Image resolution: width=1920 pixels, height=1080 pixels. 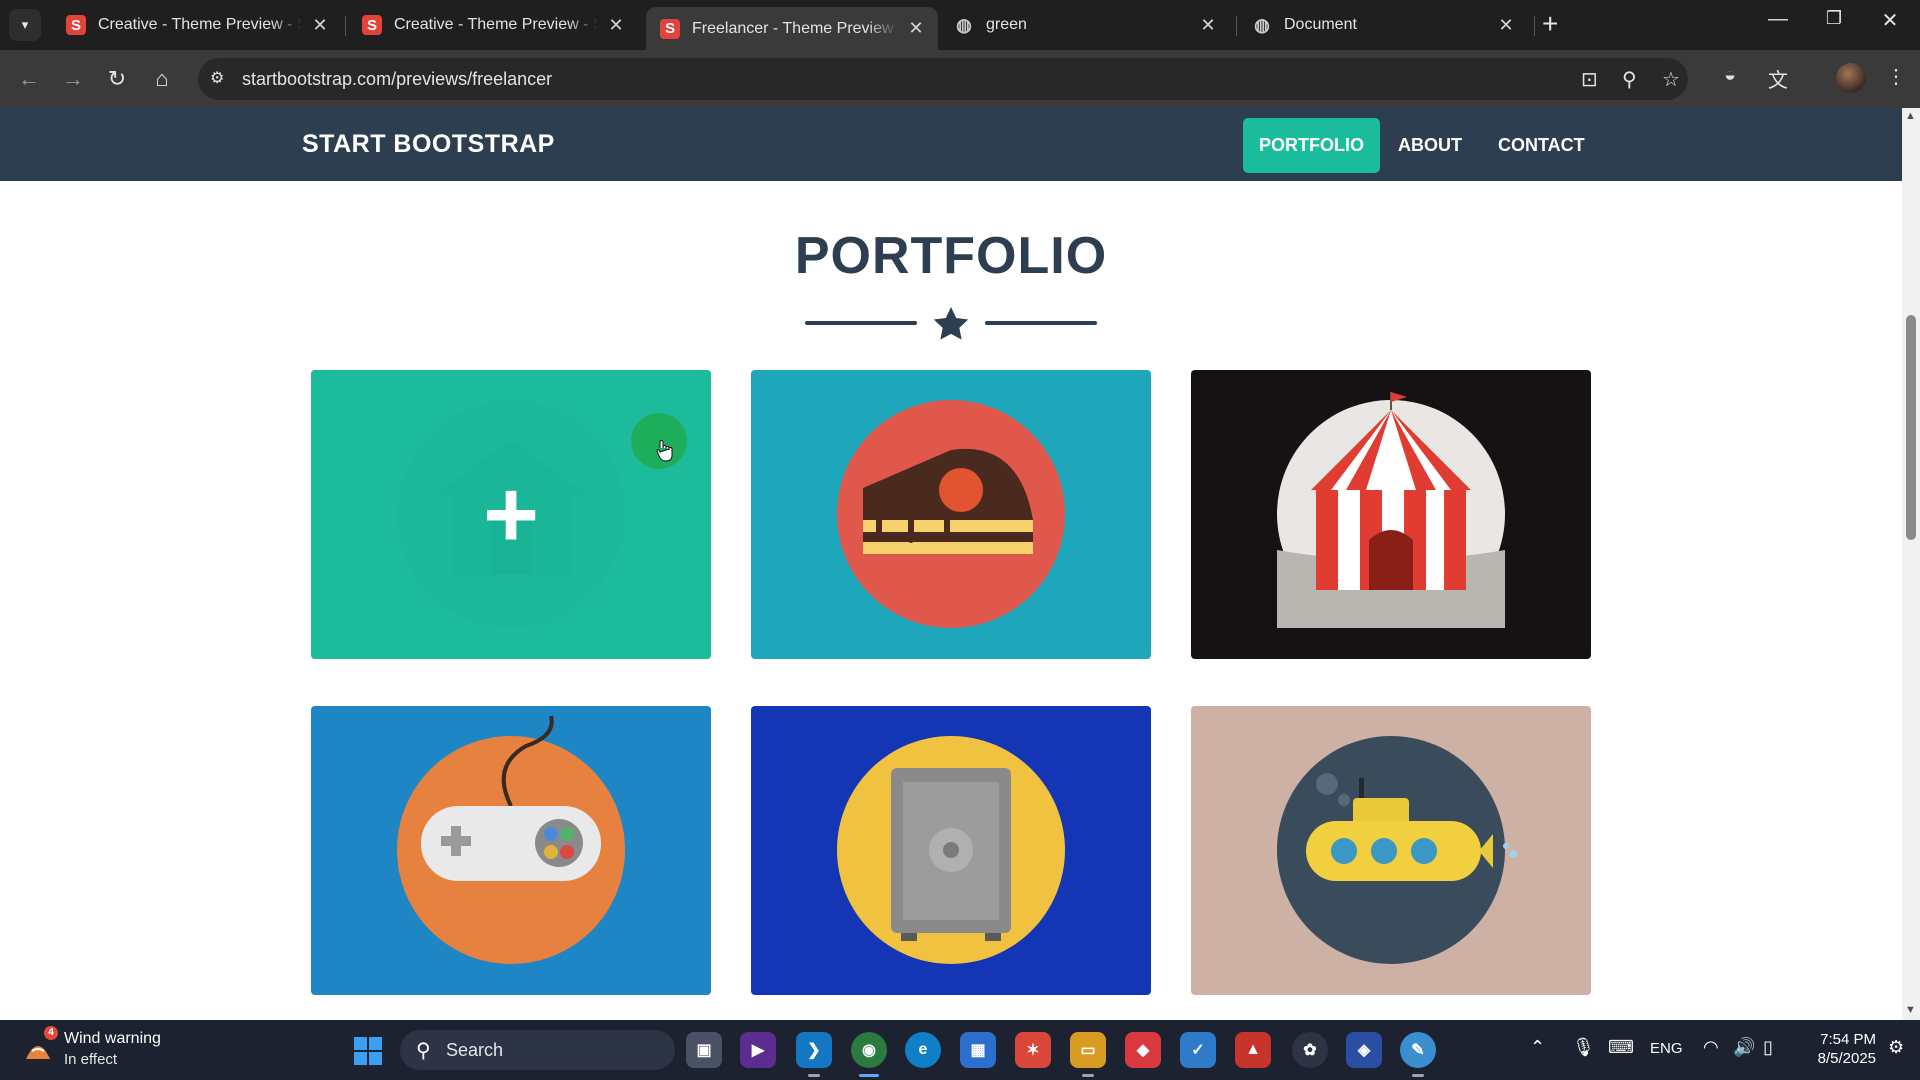 What do you see at coordinates (1041, 323) in the screenshot?
I see `divider-line-right` at bounding box center [1041, 323].